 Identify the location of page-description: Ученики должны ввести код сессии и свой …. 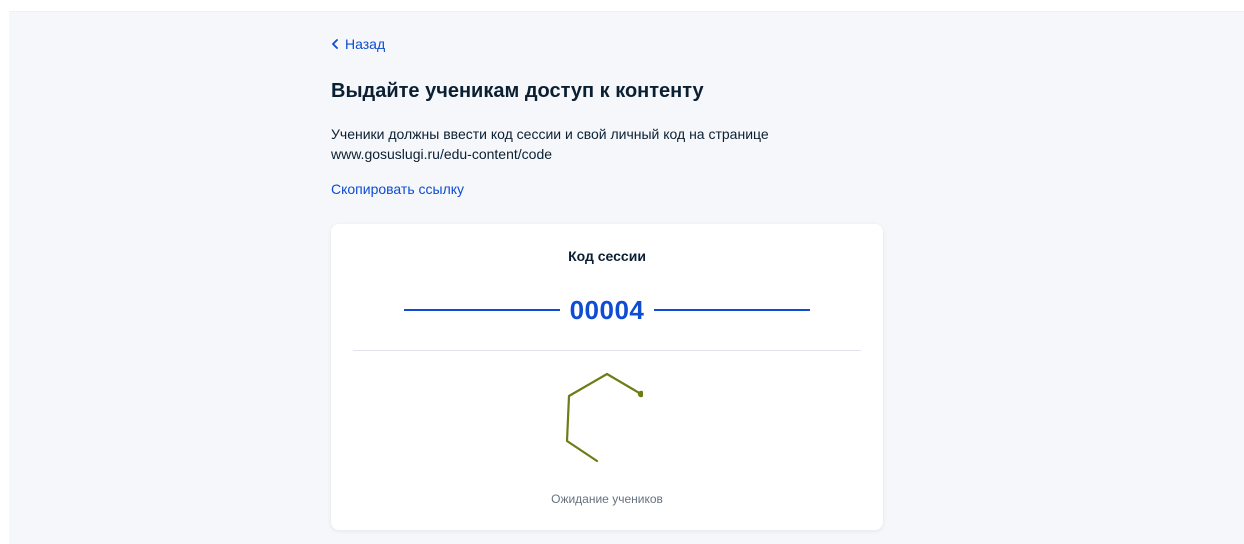
(581, 144).